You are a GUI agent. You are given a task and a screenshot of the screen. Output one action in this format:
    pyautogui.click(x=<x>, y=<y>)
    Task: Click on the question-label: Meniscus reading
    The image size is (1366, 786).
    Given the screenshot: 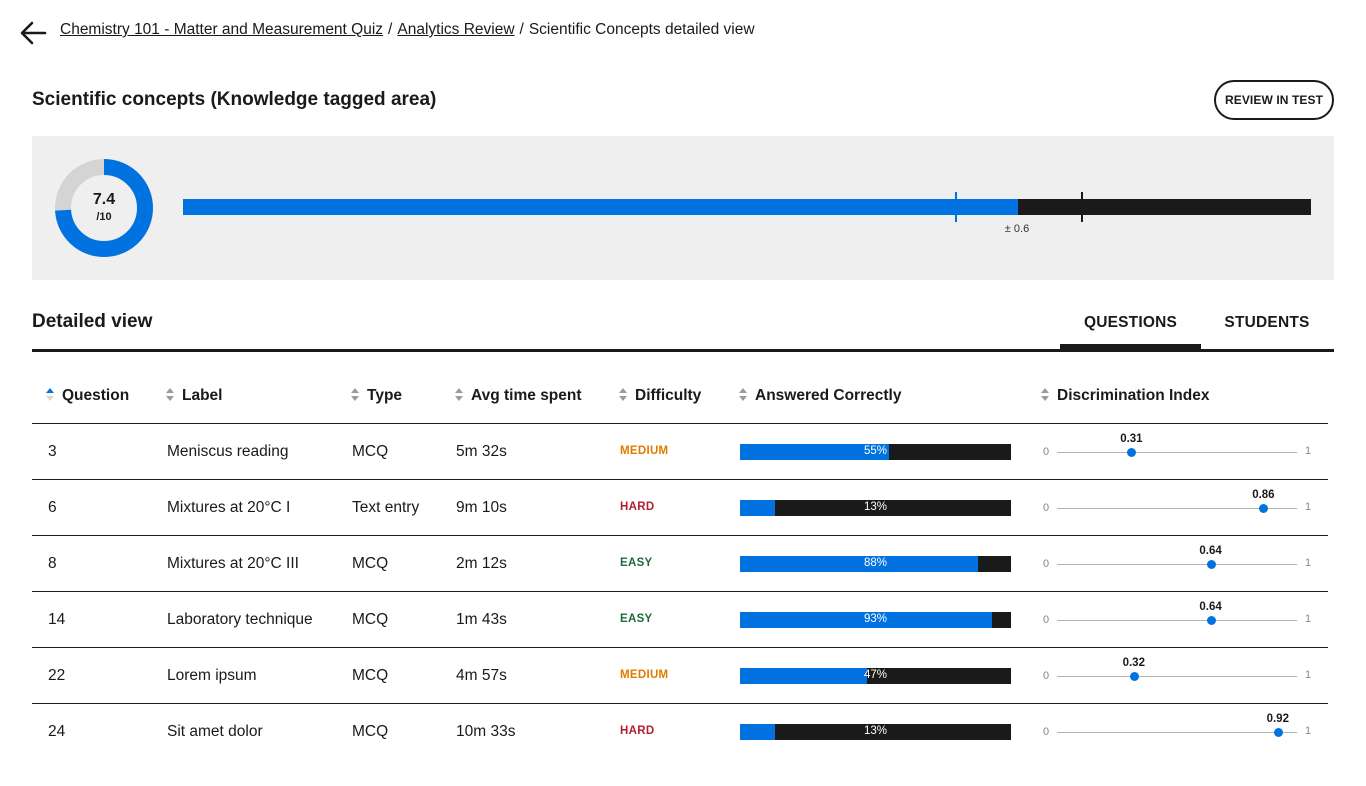 What is the action you would take?
    pyautogui.click(x=228, y=451)
    